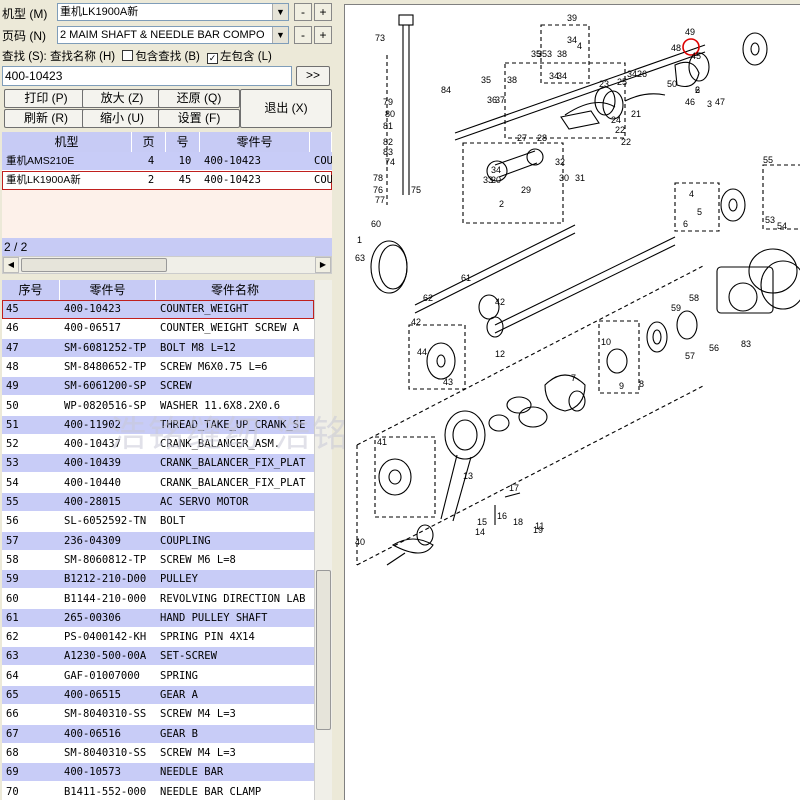 Image resolution: width=800 pixels, height=800 pixels. I want to click on callout-label: 49, so click(690, 32).